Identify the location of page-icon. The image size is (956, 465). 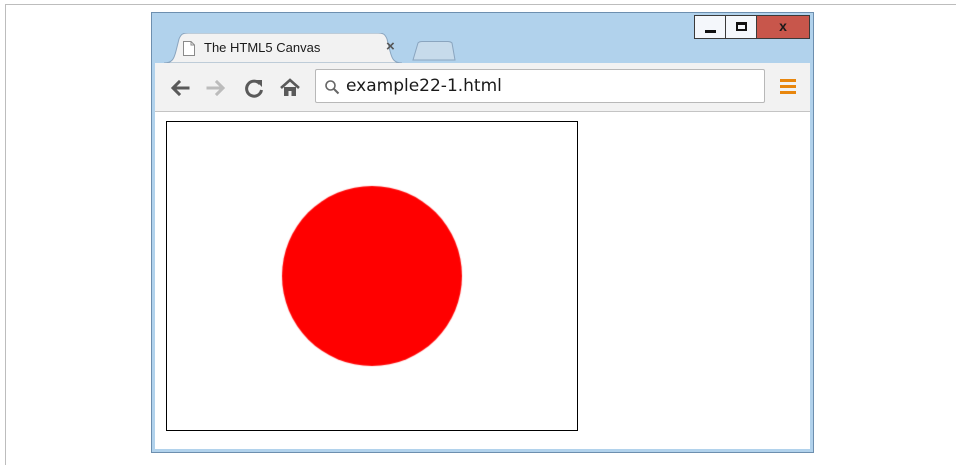
(189, 48).